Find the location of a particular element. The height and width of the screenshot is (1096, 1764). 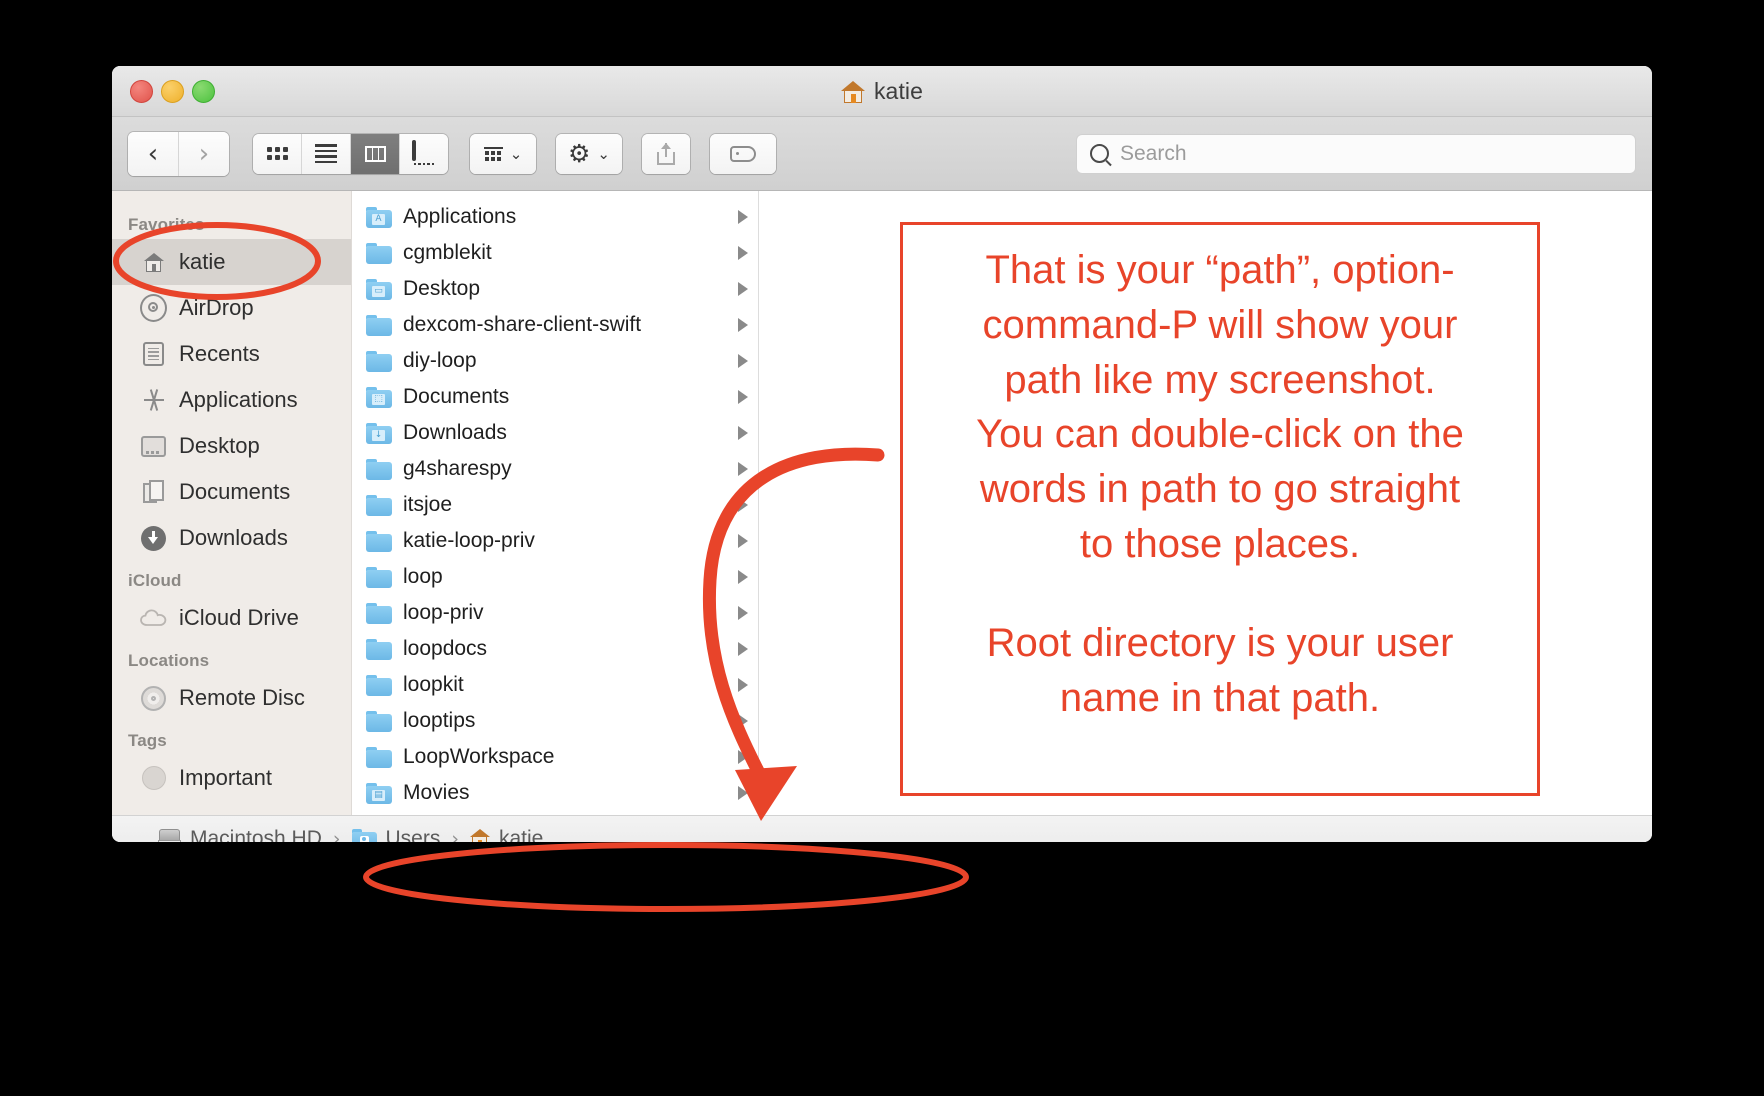

sidebar-item-important: Important is located at coordinates (231, 778).